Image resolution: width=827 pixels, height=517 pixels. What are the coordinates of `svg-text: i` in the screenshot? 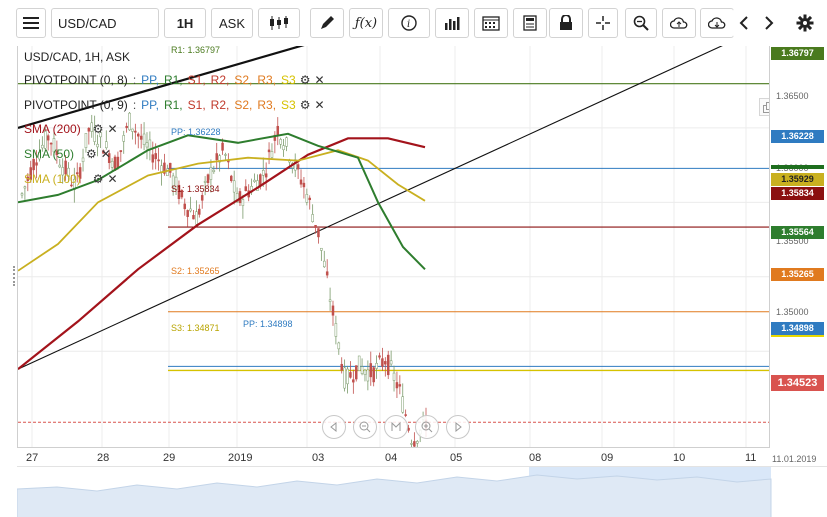 It's located at (408, 24).